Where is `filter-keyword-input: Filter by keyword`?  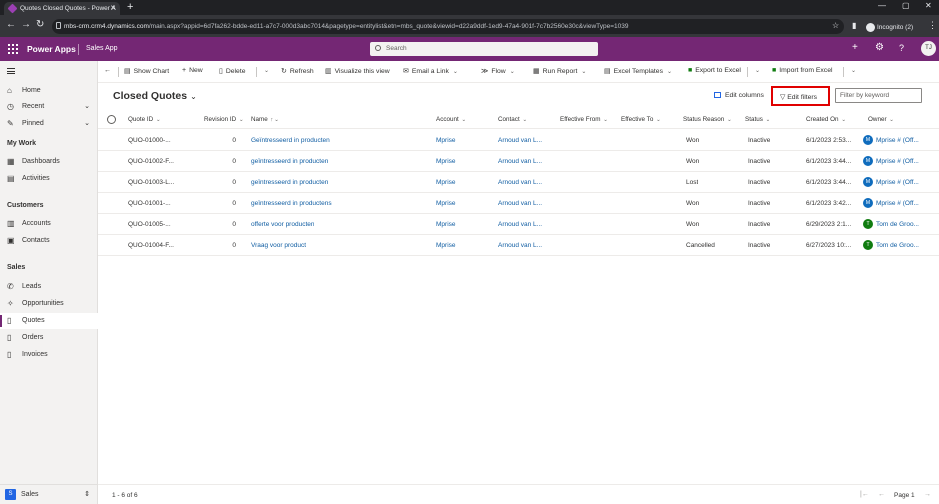
filter-keyword-input: Filter by keyword is located at coordinates (878, 95).